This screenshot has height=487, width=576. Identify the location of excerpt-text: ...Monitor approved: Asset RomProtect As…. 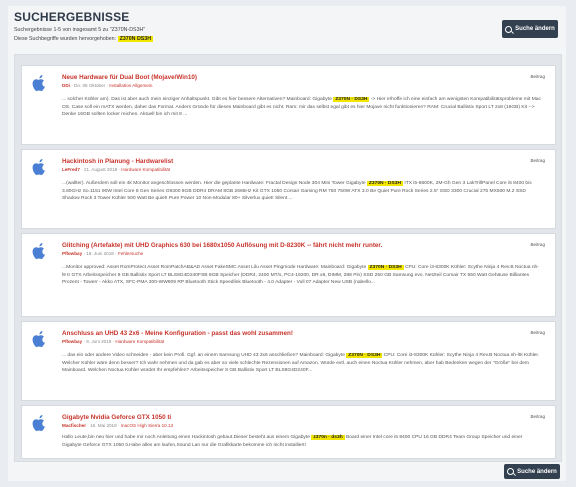
(214, 267).